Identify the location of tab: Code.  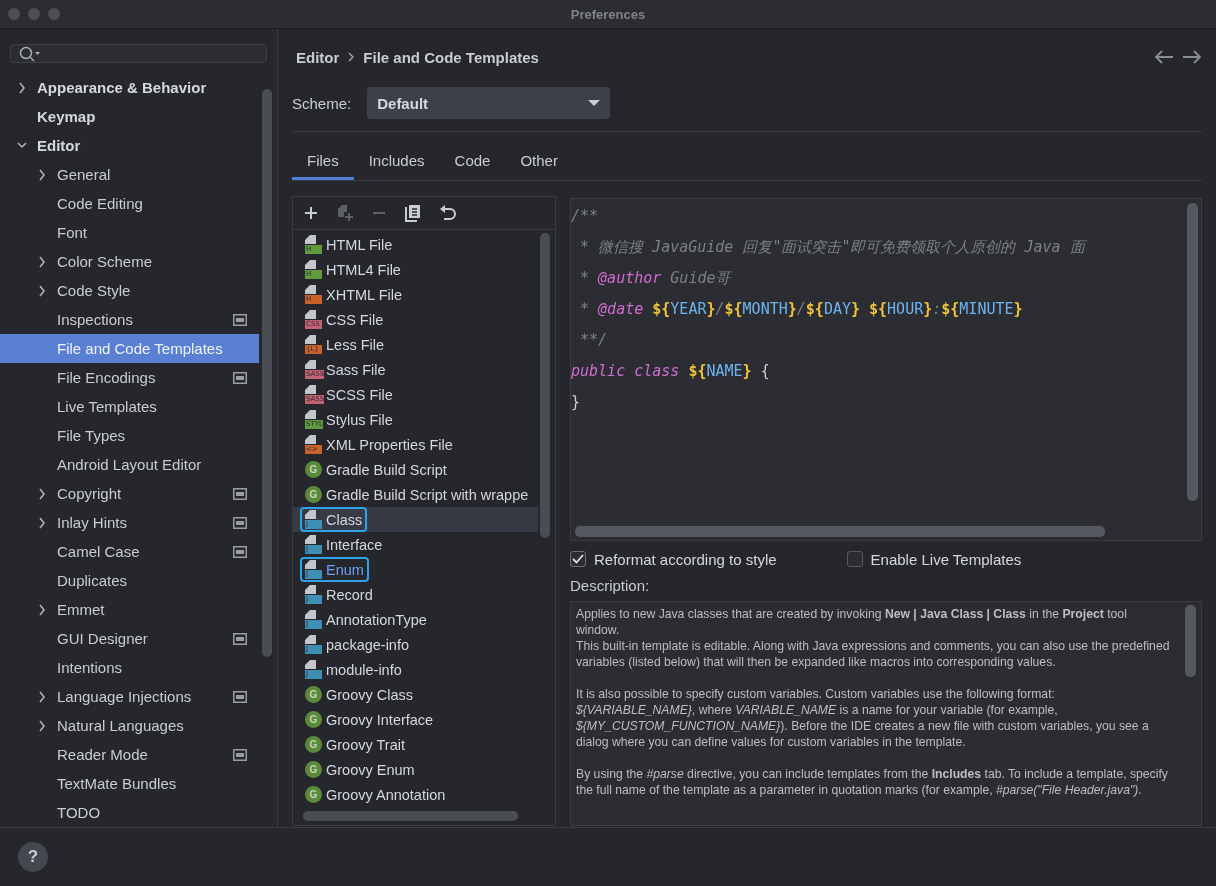
(472, 163).